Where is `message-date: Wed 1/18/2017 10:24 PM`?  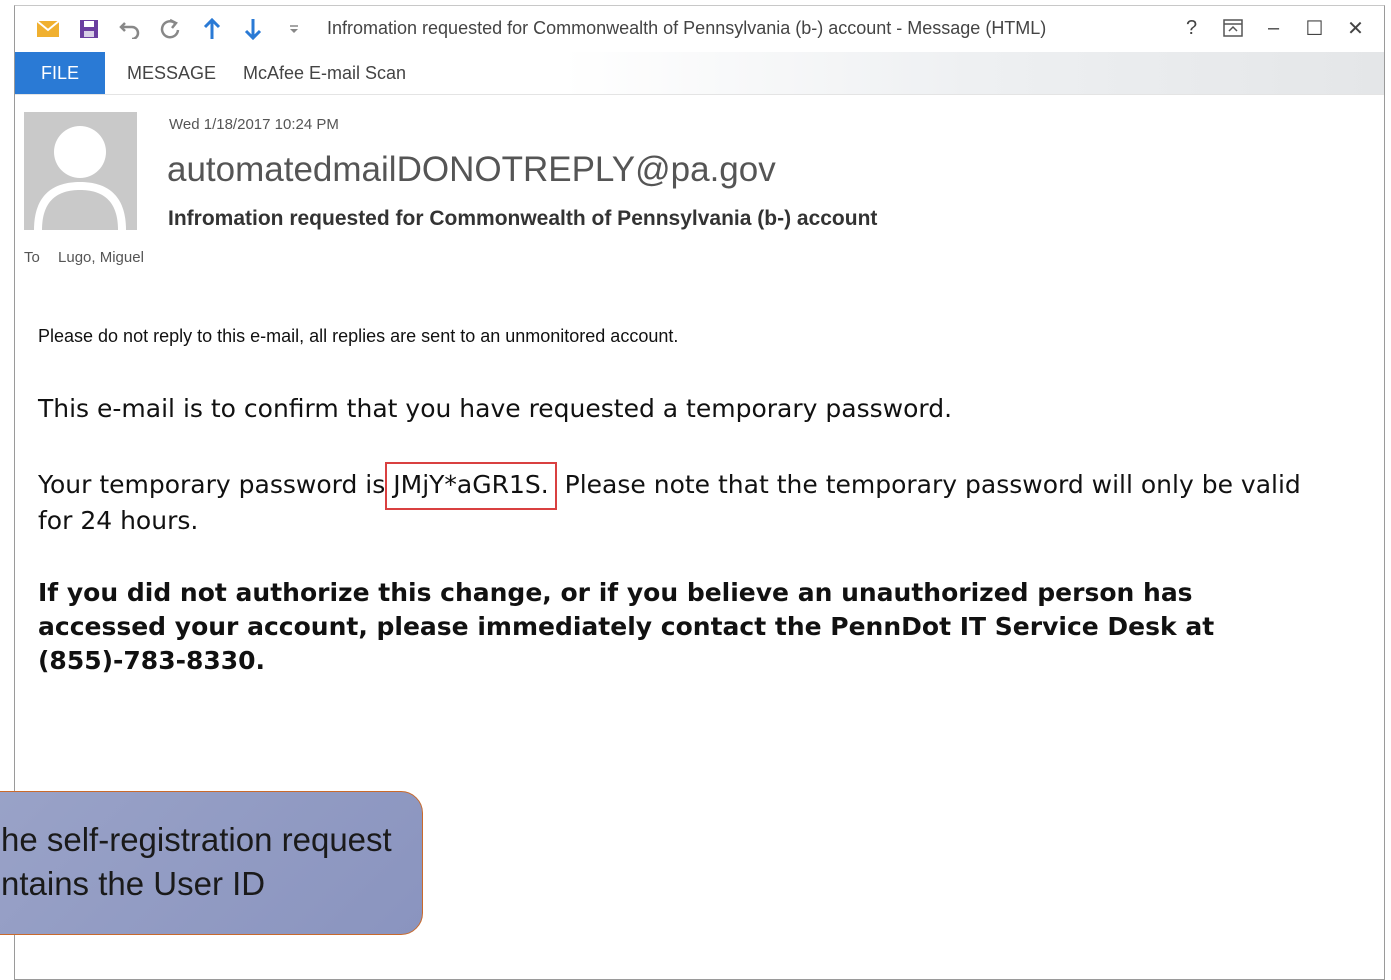 message-date: Wed 1/18/2017 10:24 PM is located at coordinates (254, 124).